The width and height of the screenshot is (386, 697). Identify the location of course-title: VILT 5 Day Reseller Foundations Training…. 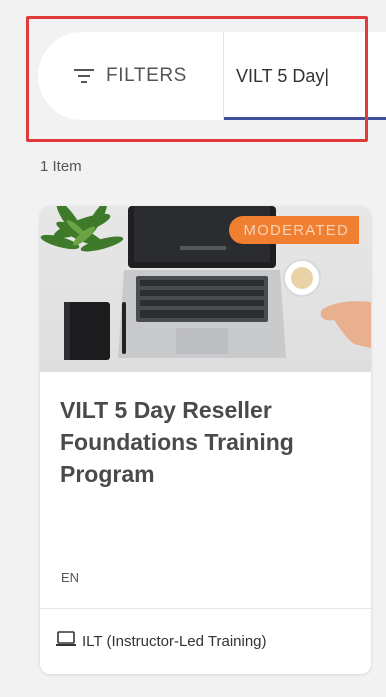
(205, 431).